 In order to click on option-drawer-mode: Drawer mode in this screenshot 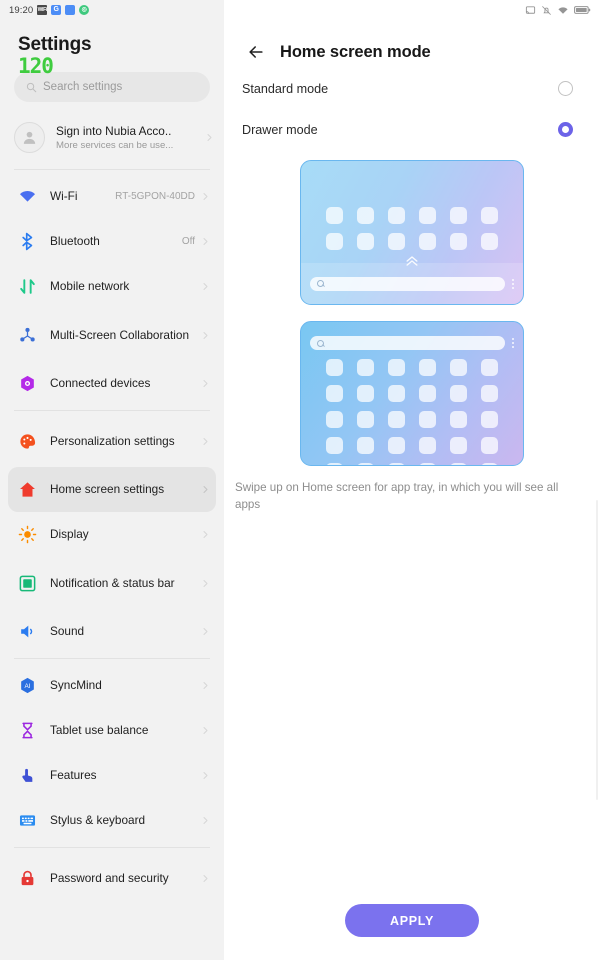, I will do `click(412, 129)`.